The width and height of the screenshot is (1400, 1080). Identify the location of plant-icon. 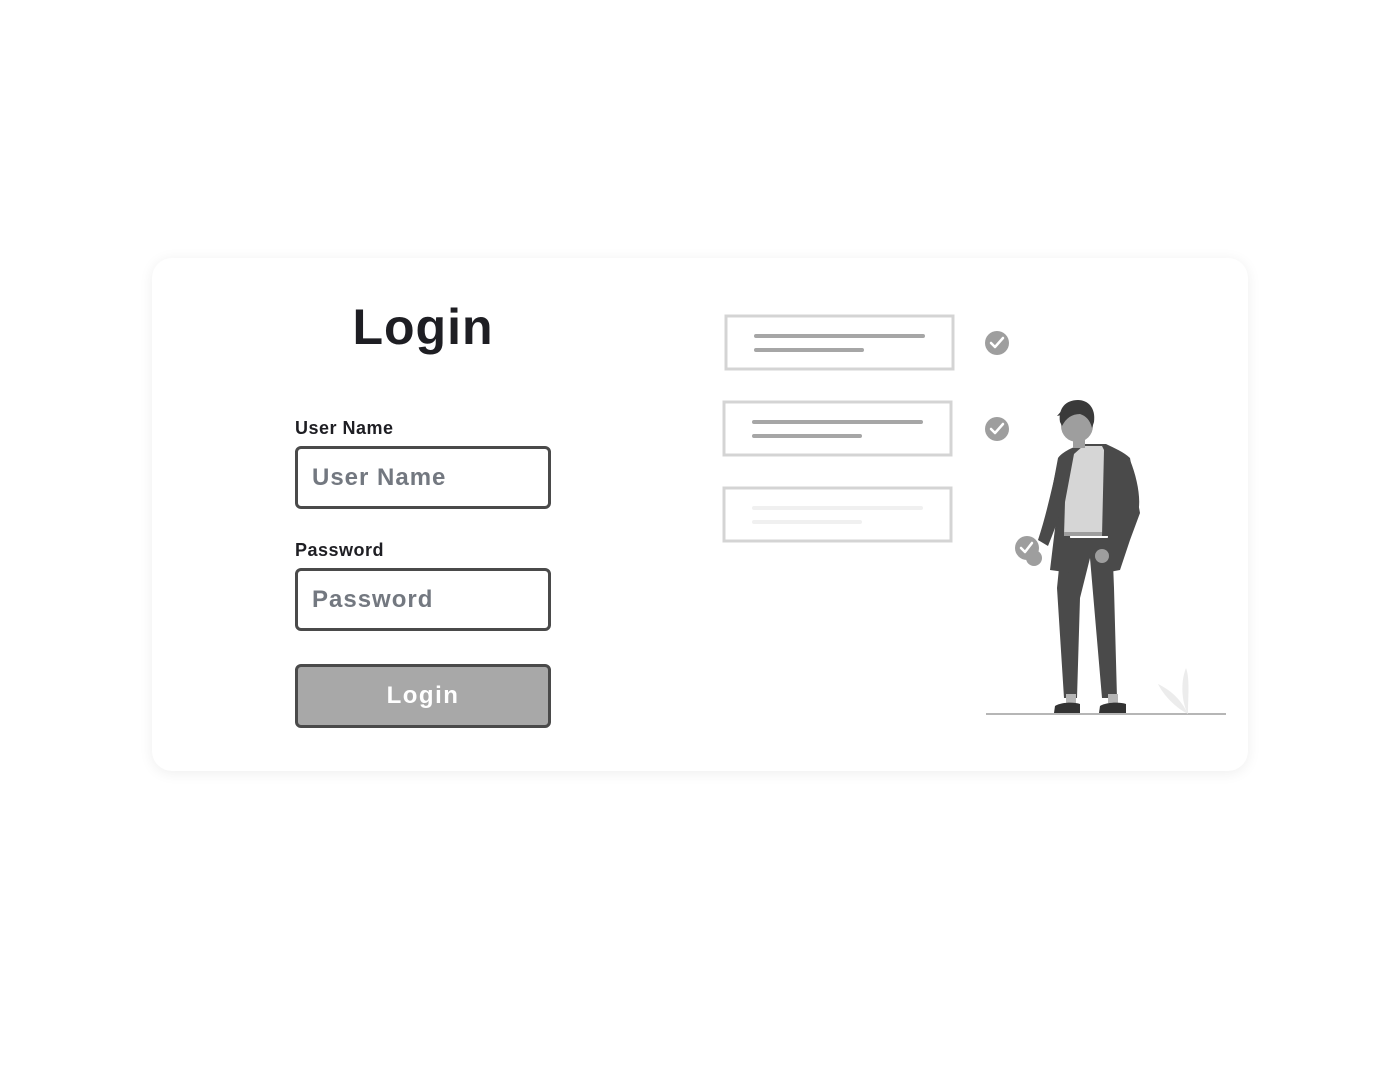
(1173, 691).